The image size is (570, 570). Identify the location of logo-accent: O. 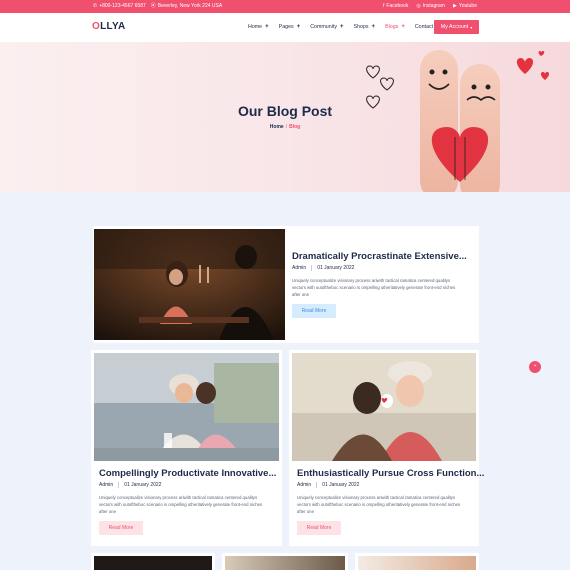
(96, 26).